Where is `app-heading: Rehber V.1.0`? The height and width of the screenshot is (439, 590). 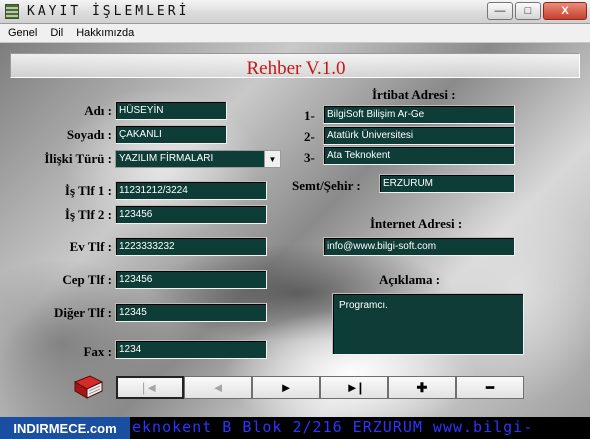 app-heading: Rehber V.1.0 is located at coordinates (296, 68).